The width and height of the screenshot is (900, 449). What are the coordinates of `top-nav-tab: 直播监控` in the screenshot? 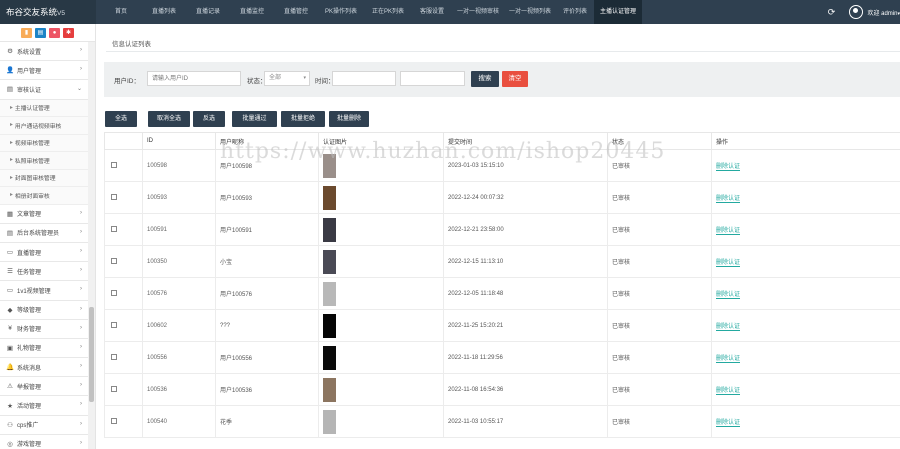 It's located at (252, 12).